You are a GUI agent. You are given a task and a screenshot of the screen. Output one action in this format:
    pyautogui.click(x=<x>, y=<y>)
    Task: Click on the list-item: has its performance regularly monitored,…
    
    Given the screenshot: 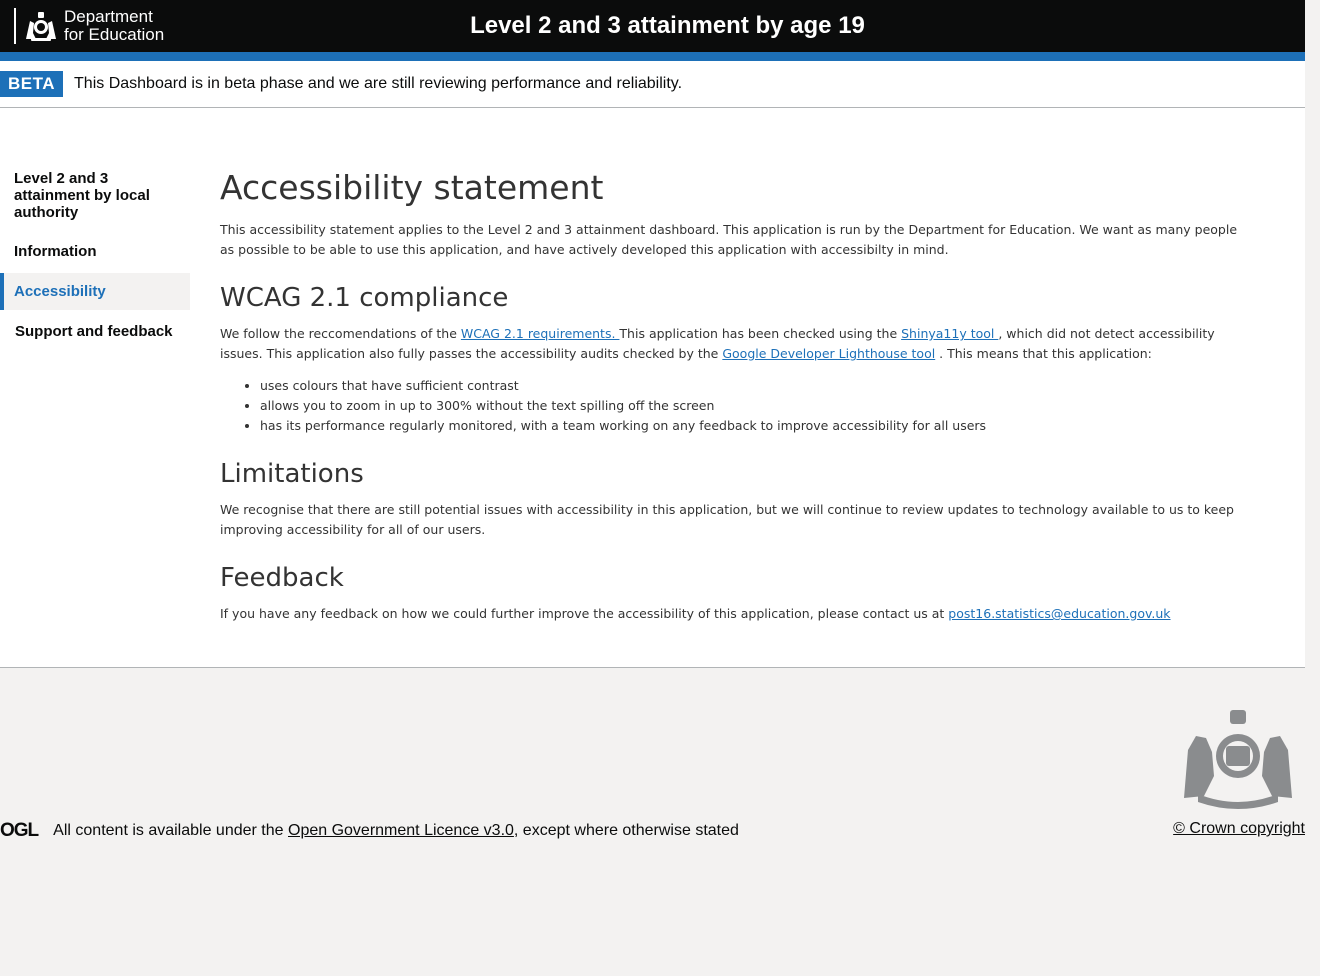 What is the action you would take?
    pyautogui.click(x=755, y=426)
    